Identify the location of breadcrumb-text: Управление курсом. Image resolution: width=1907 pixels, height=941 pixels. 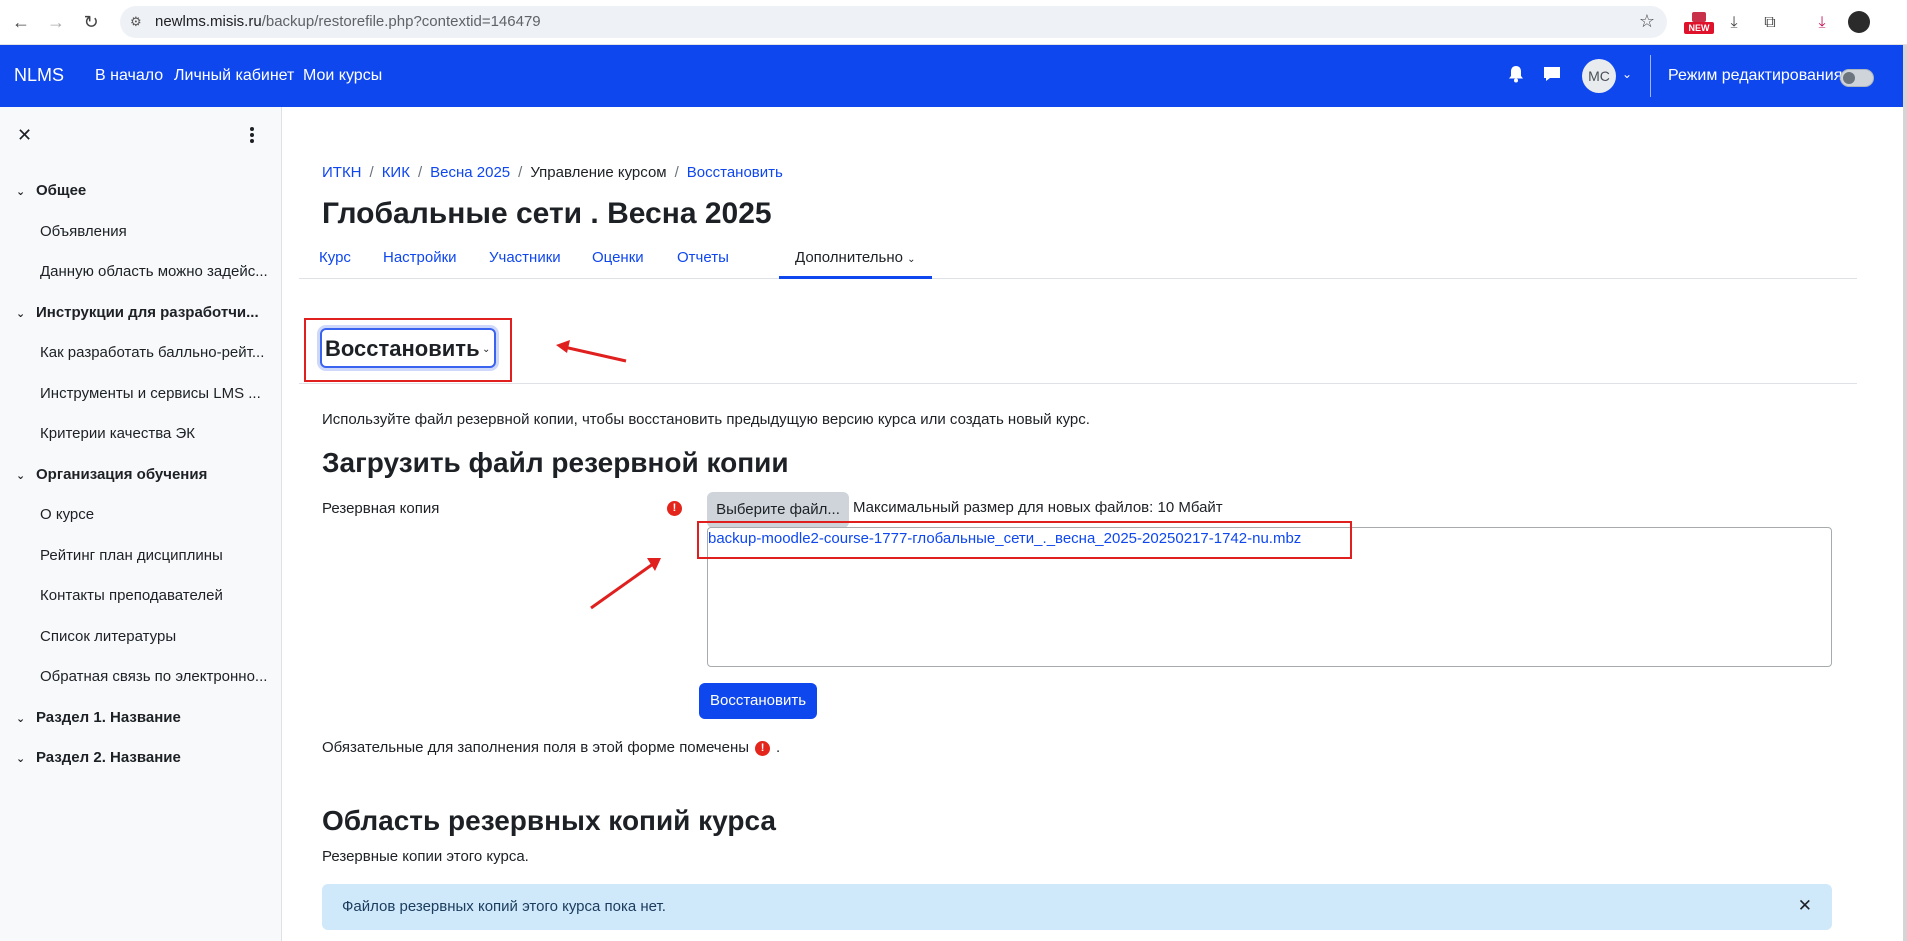
(598, 172).